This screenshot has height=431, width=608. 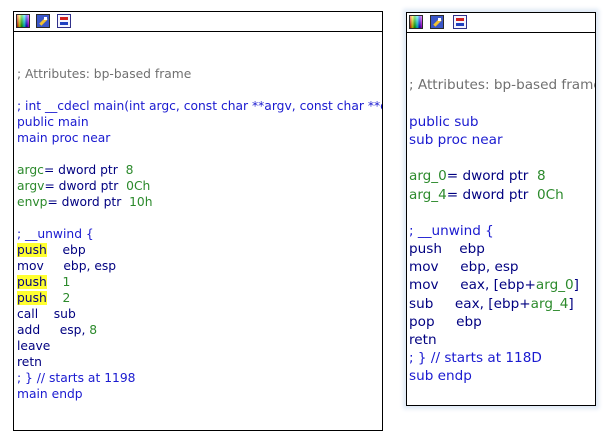 I want to click on code-text: push ebp, so click(x=447, y=249).